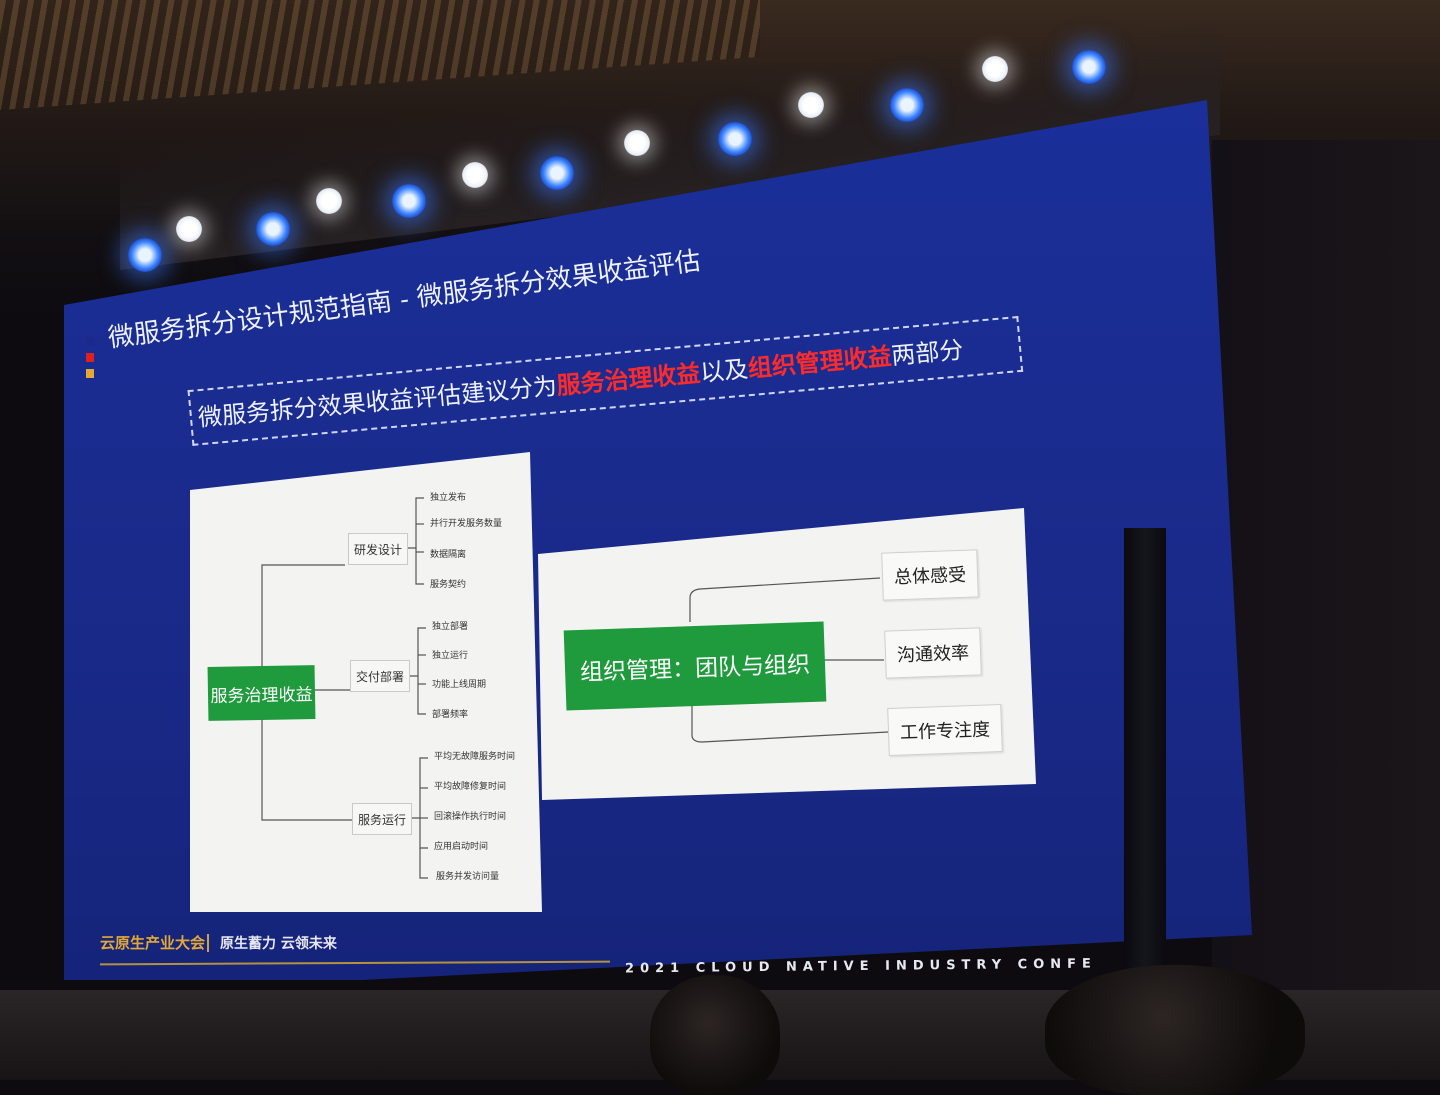 The height and width of the screenshot is (1095, 1440). Describe the element at coordinates (461, 847) in the screenshot. I see `leaf-item: 应用启动时间` at that location.